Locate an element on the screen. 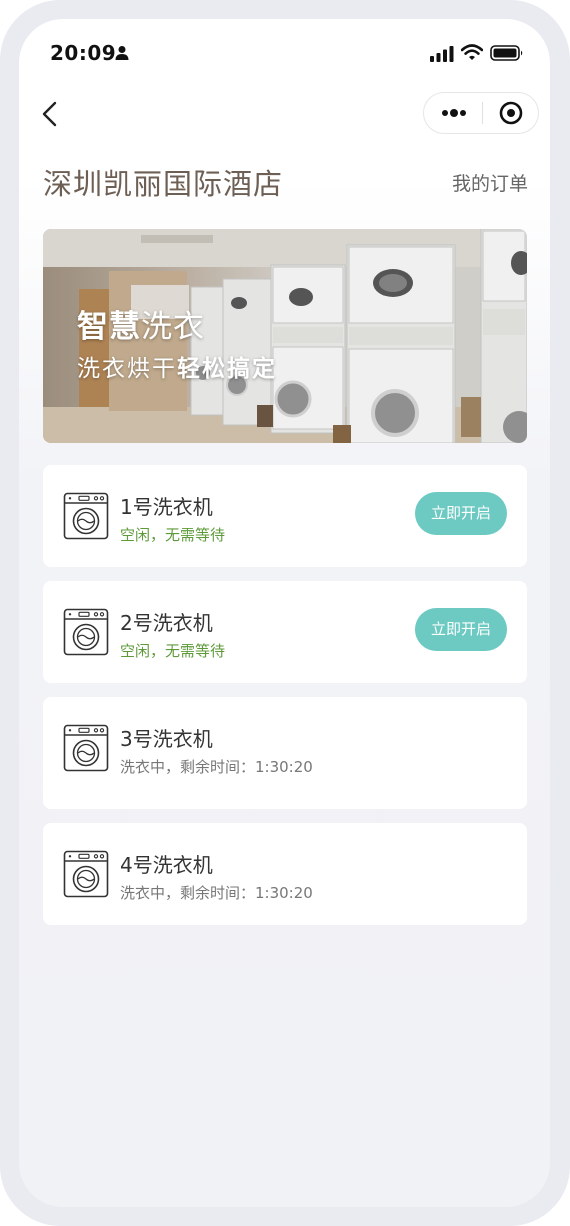  close-mini-program-button is located at coordinates (511, 113).